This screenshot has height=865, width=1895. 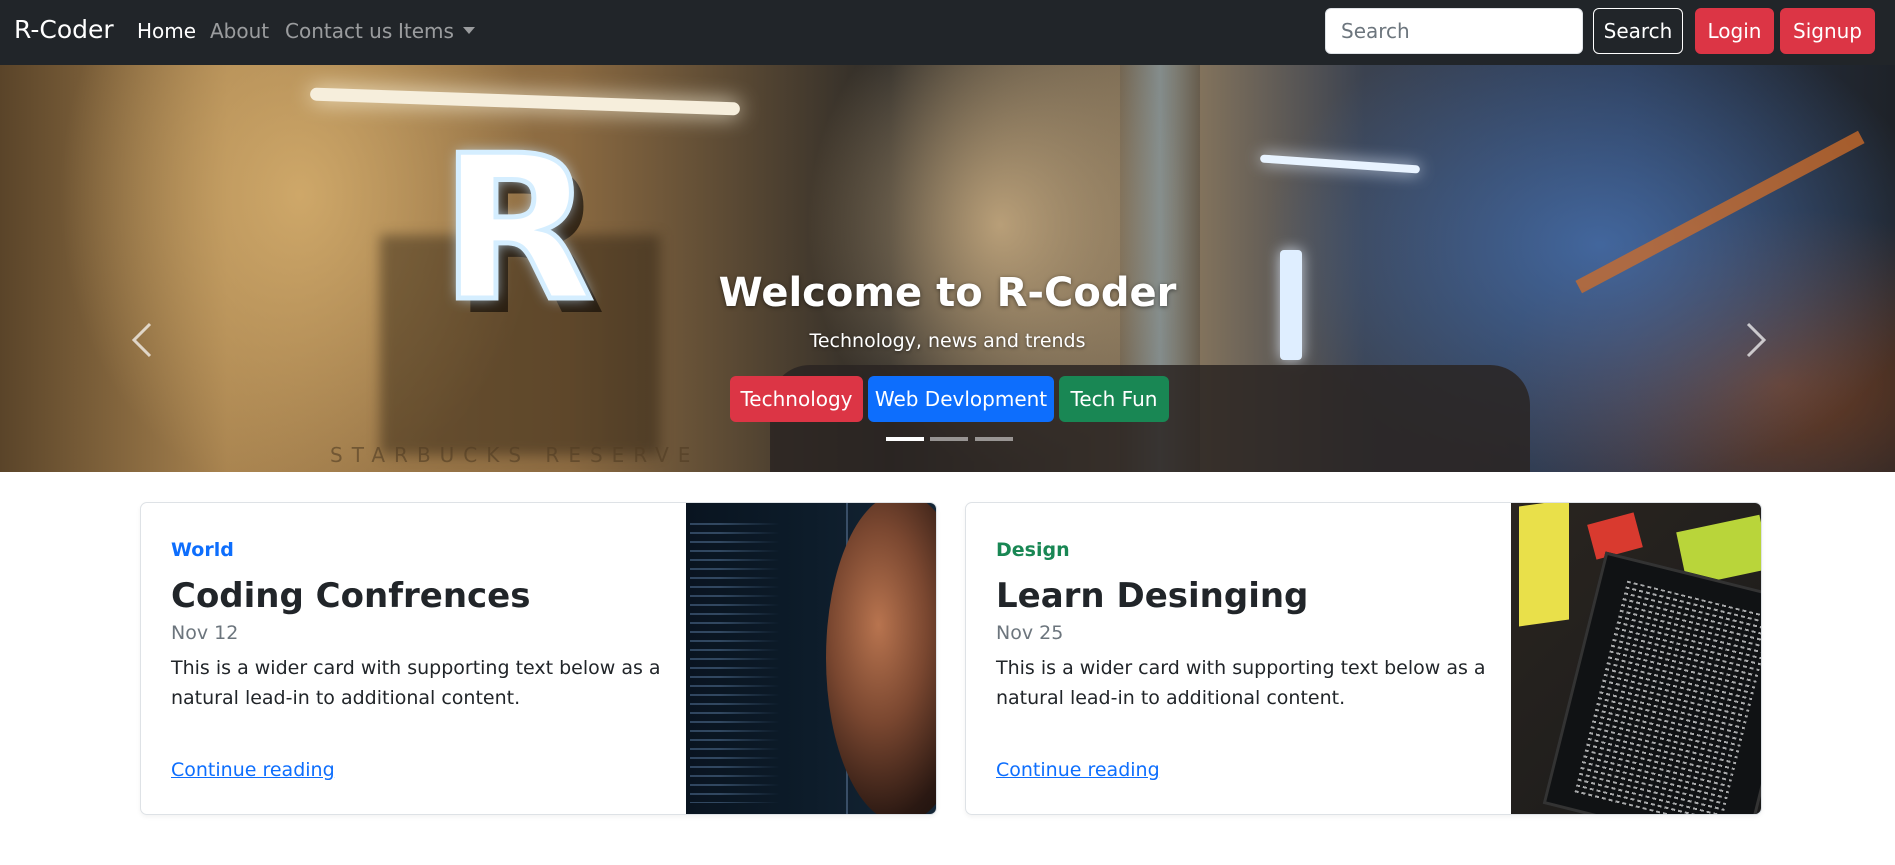 What do you see at coordinates (1720, 212) in the screenshot?
I see `orange-beam` at bounding box center [1720, 212].